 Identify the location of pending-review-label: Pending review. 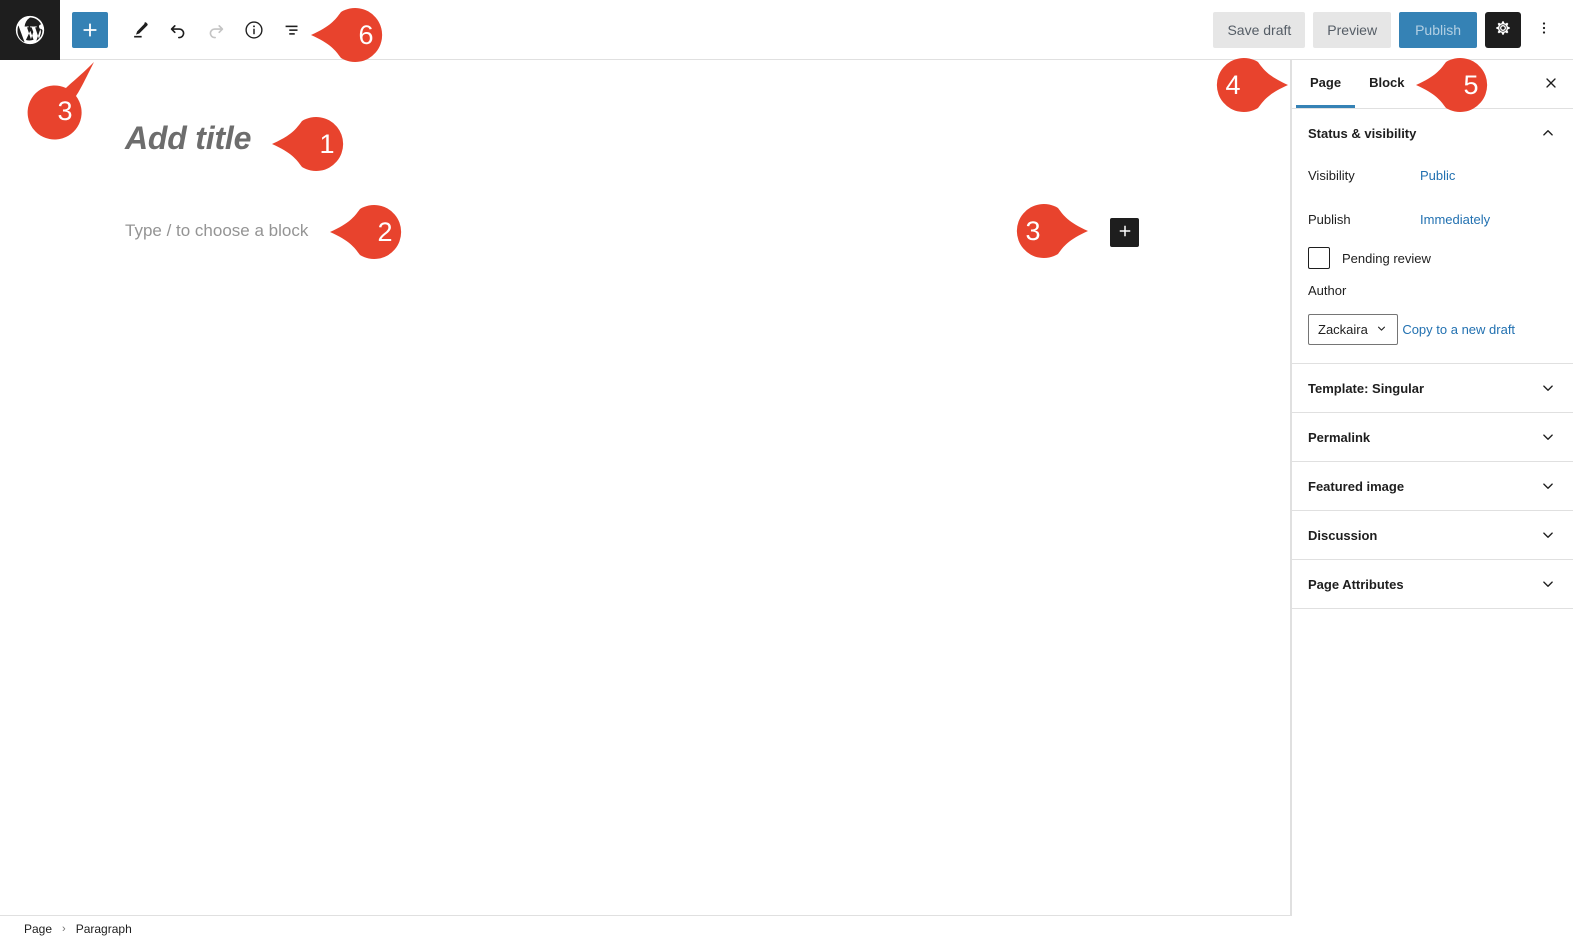
(1386, 258).